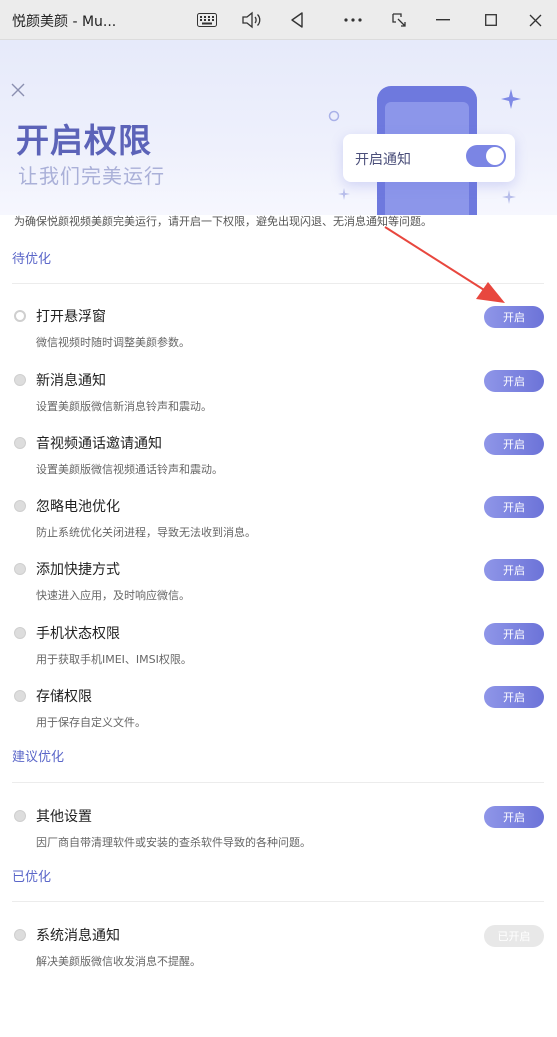  What do you see at coordinates (78, 634) in the screenshot?
I see `permission-name: 手机状态权限` at bounding box center [78, 634].